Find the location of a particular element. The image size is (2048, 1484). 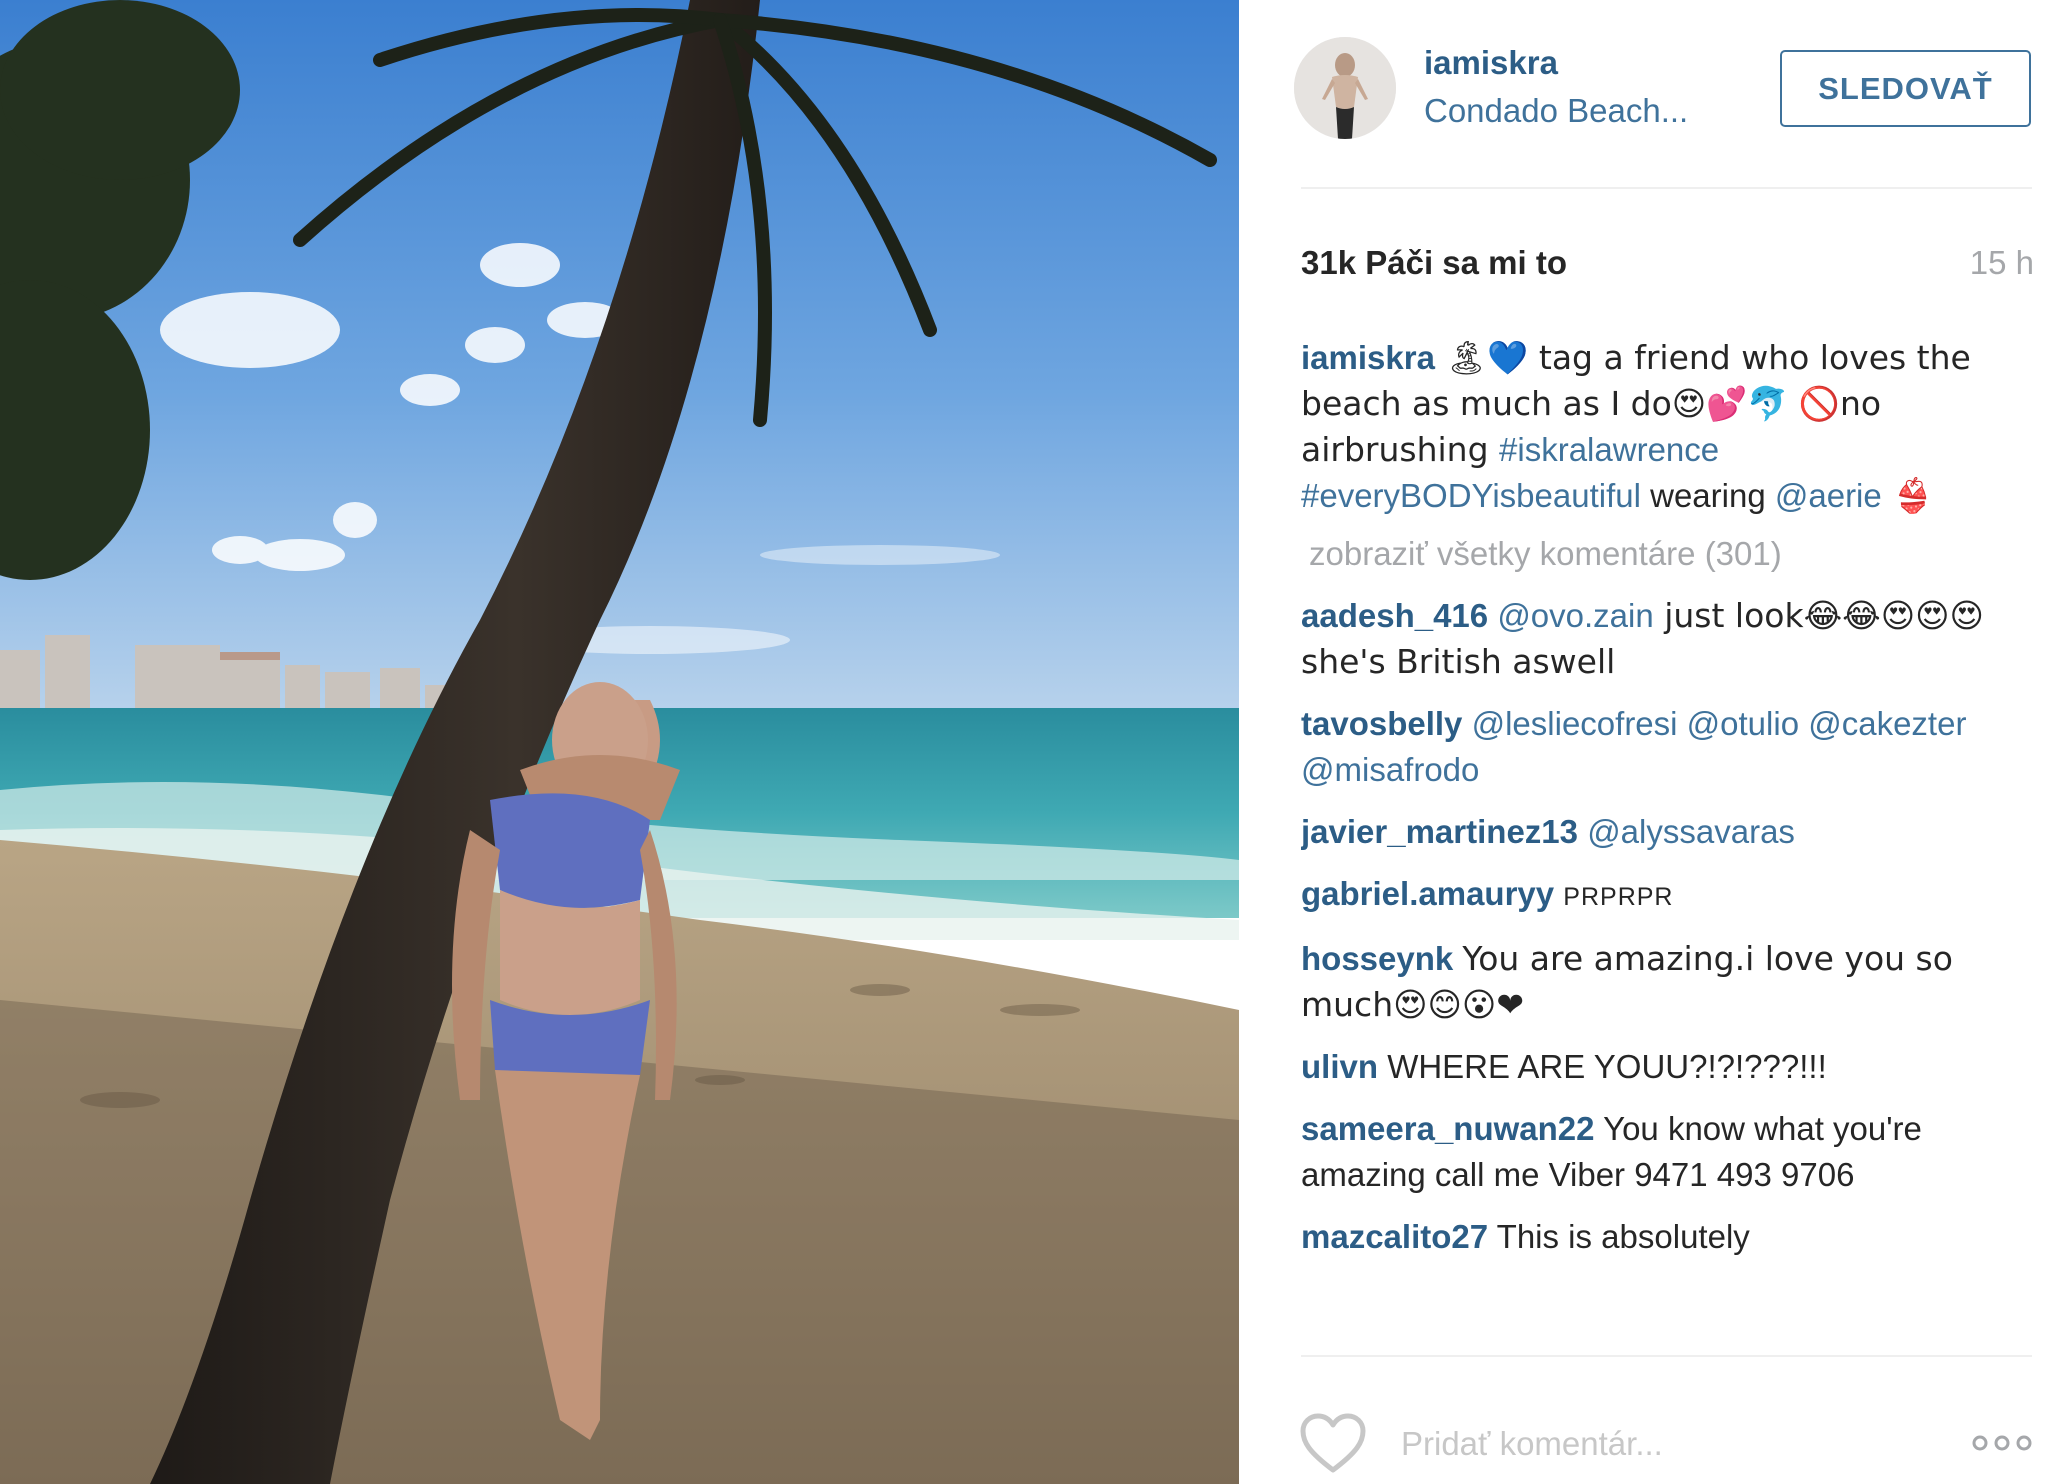

comment-username: javier_martinez13 is located at coordinates (1439, 831).